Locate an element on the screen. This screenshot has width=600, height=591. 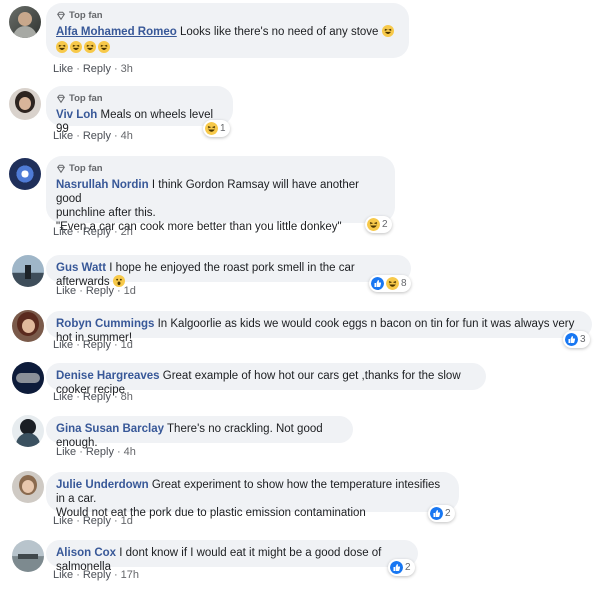
reaction-summary: 3 is located at coordinates (576, 339).